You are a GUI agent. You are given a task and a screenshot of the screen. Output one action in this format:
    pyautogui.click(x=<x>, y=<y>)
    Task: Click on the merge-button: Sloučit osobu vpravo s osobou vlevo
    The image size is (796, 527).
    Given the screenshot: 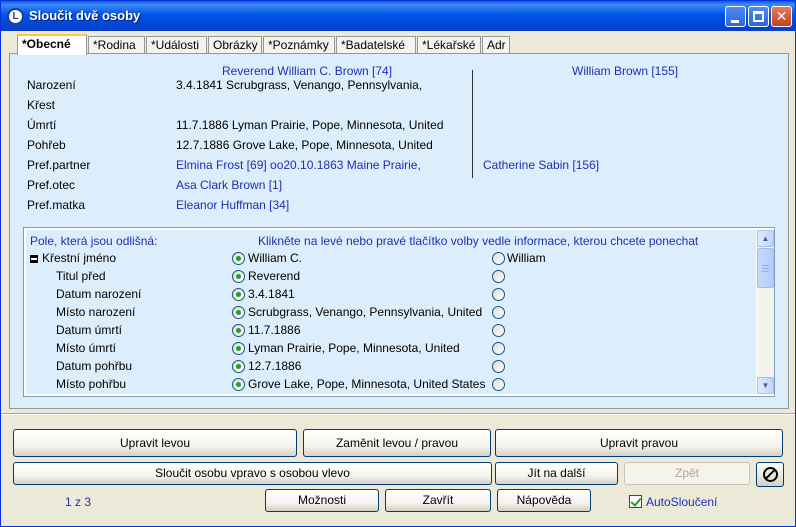 What is the action you would take?
    pyautogui.click(x=252, y=473)
    